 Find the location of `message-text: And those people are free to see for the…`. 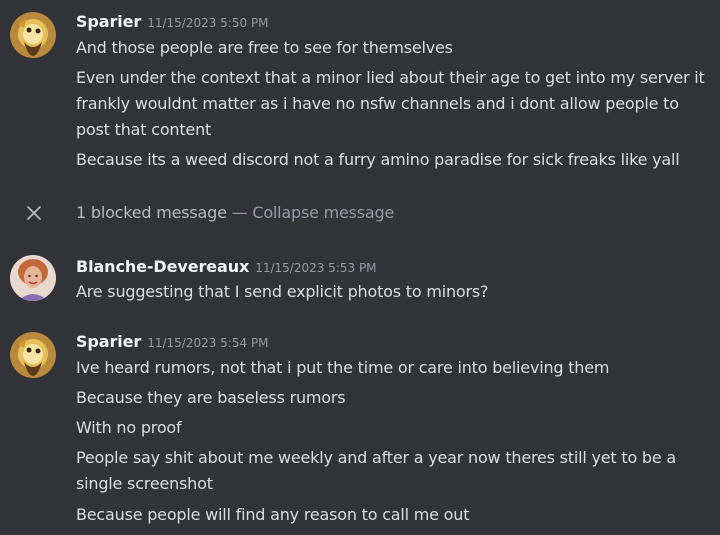

message-text: And those people are free to see for the… is located at coordinates (264, 47).